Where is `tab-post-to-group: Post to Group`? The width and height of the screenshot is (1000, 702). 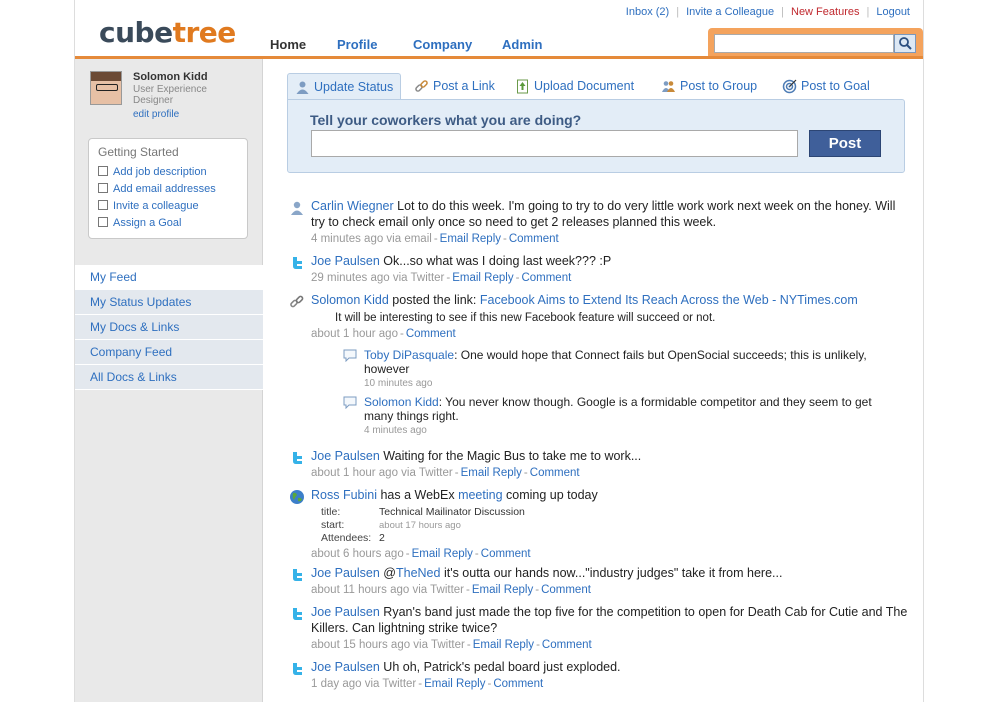
tab-post-to-group: Post to Group is located at coordinates (705, 86).